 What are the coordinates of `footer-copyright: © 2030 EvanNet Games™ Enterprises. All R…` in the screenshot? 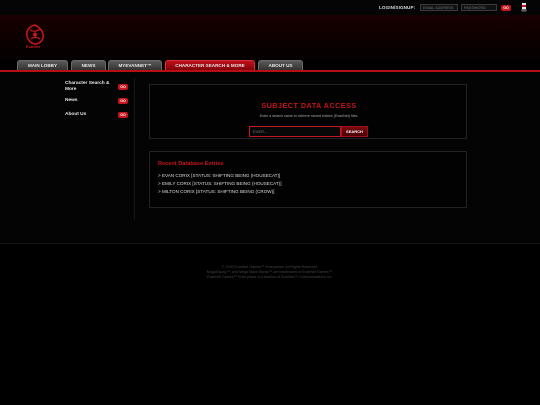 It's located at (270, 267).